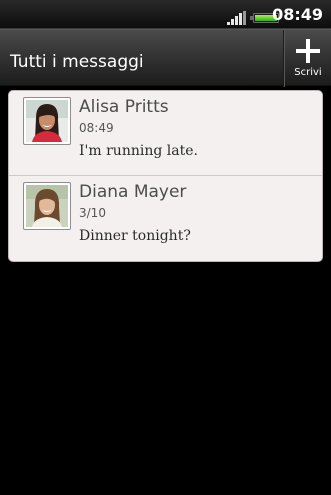 The image size is (331, 495). What do you see at coordinates (308, 51) in the screenshot?
I see `plus-icon` at bounding box center [308, 51].